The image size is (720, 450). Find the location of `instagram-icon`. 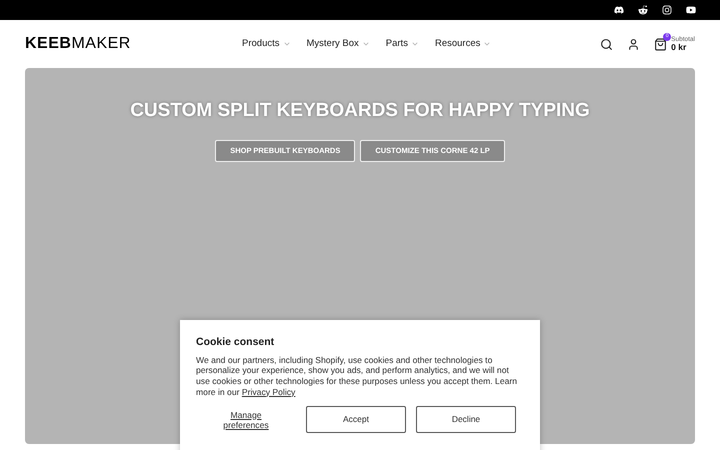

instagram-icon is located at coordinates (667, 10).